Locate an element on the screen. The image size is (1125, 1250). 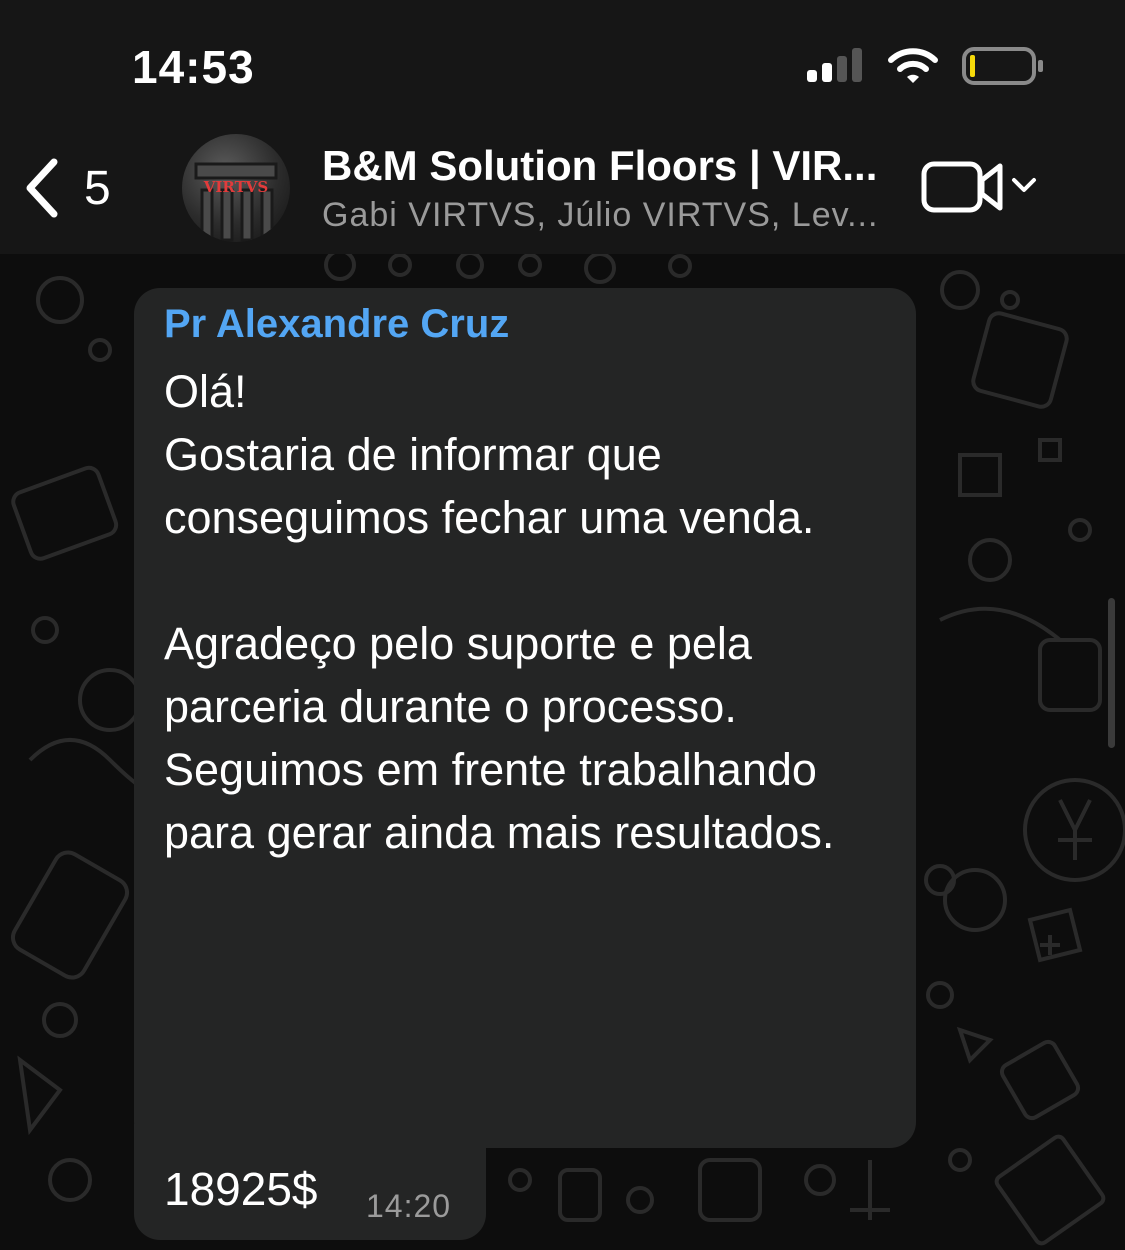
chevron-down-icon is located at coordinates (1024, 185).